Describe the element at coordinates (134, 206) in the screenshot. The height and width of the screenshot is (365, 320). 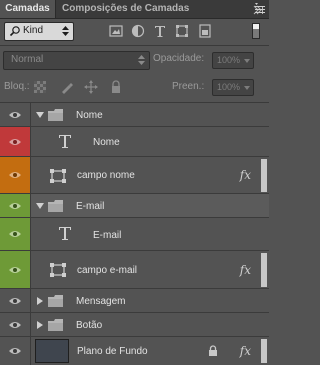
I see `layer-group-e-mail: E-mail` at that location.